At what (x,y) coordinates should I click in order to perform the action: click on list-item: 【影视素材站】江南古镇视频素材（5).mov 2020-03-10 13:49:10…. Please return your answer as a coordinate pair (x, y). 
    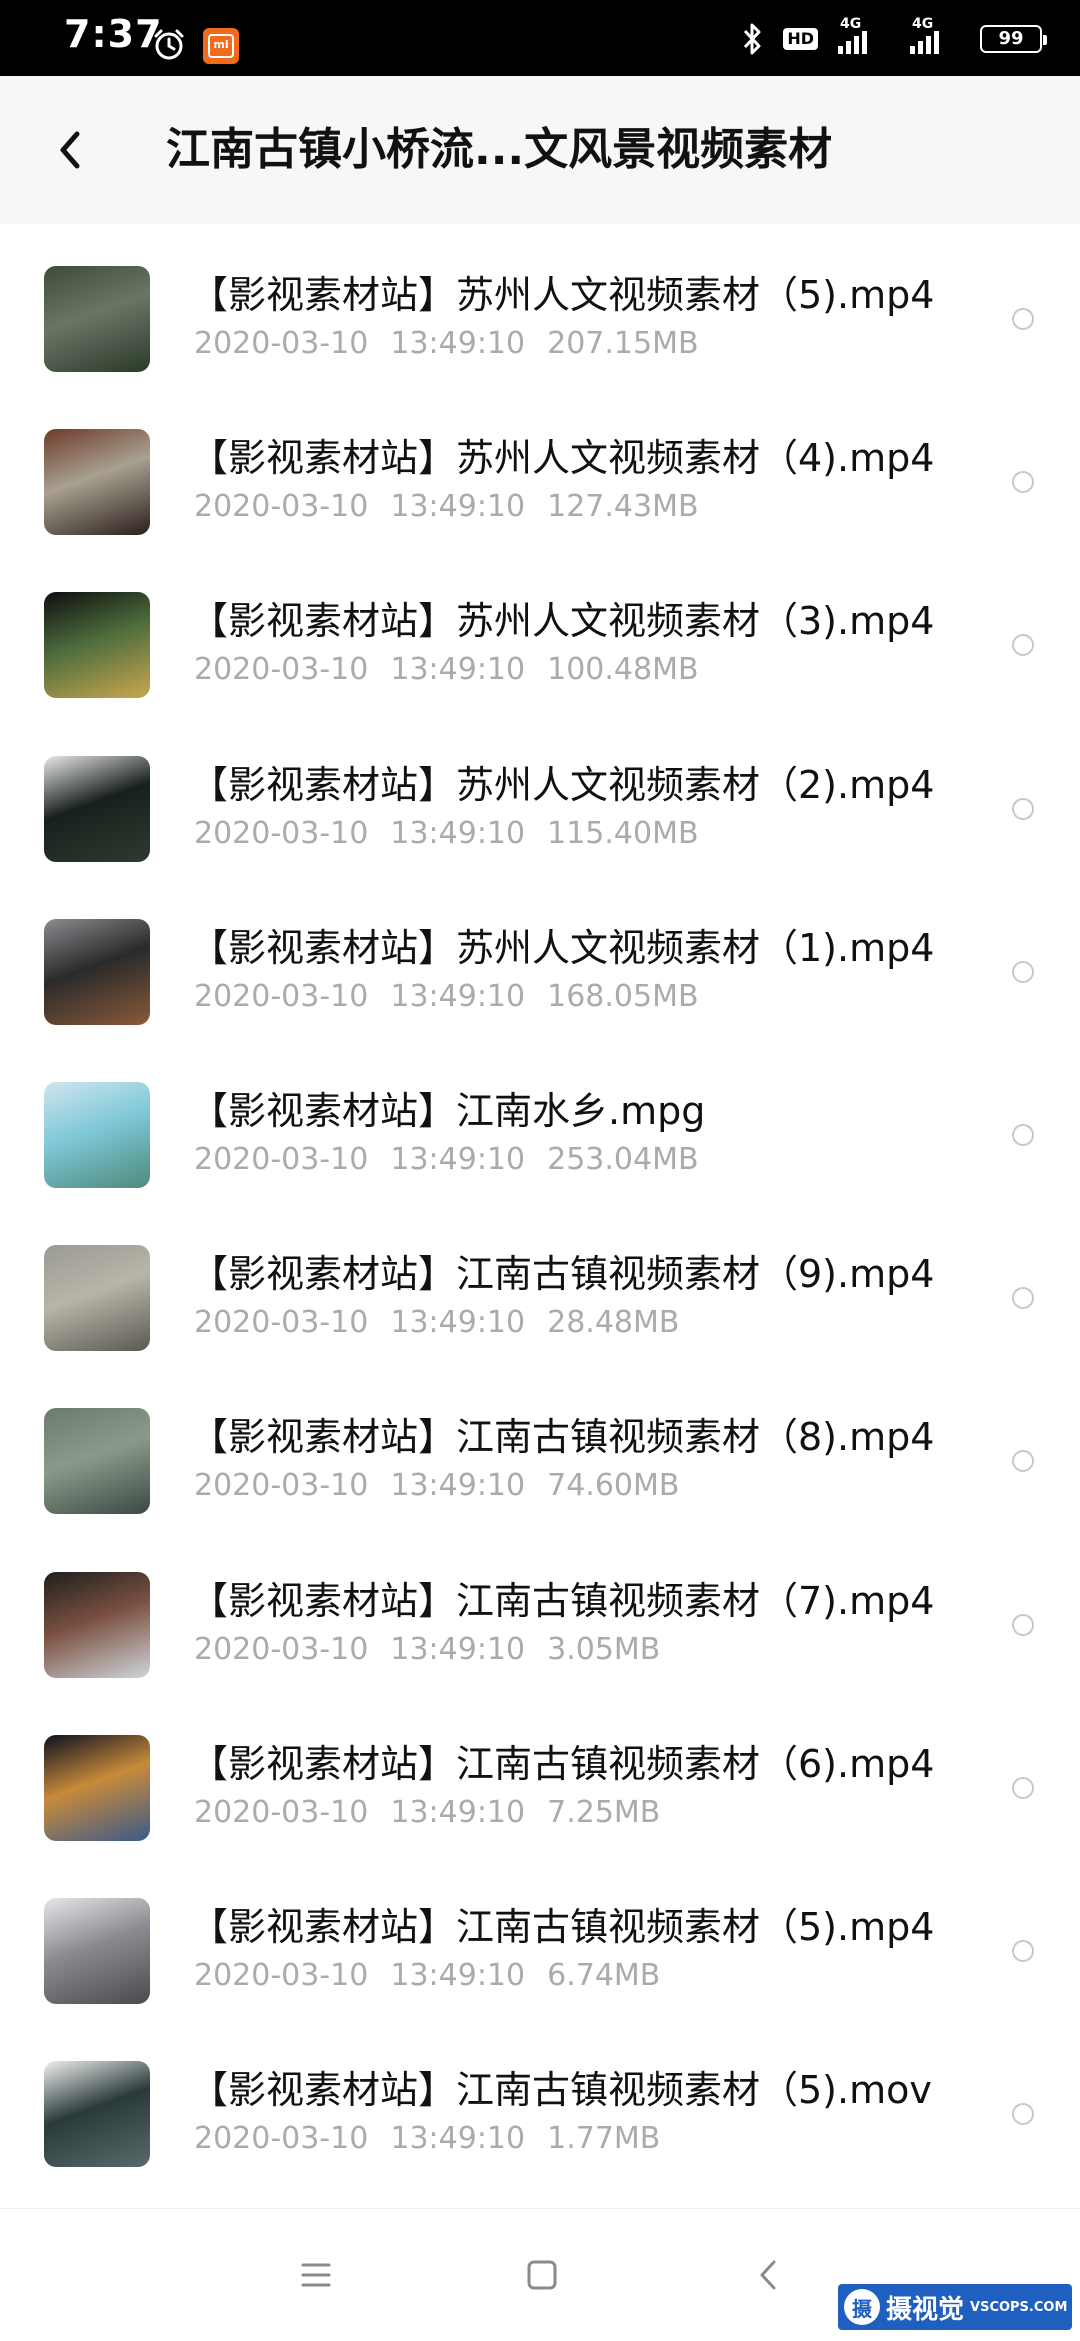
    Looking at the image, I should click on (540, 2100).